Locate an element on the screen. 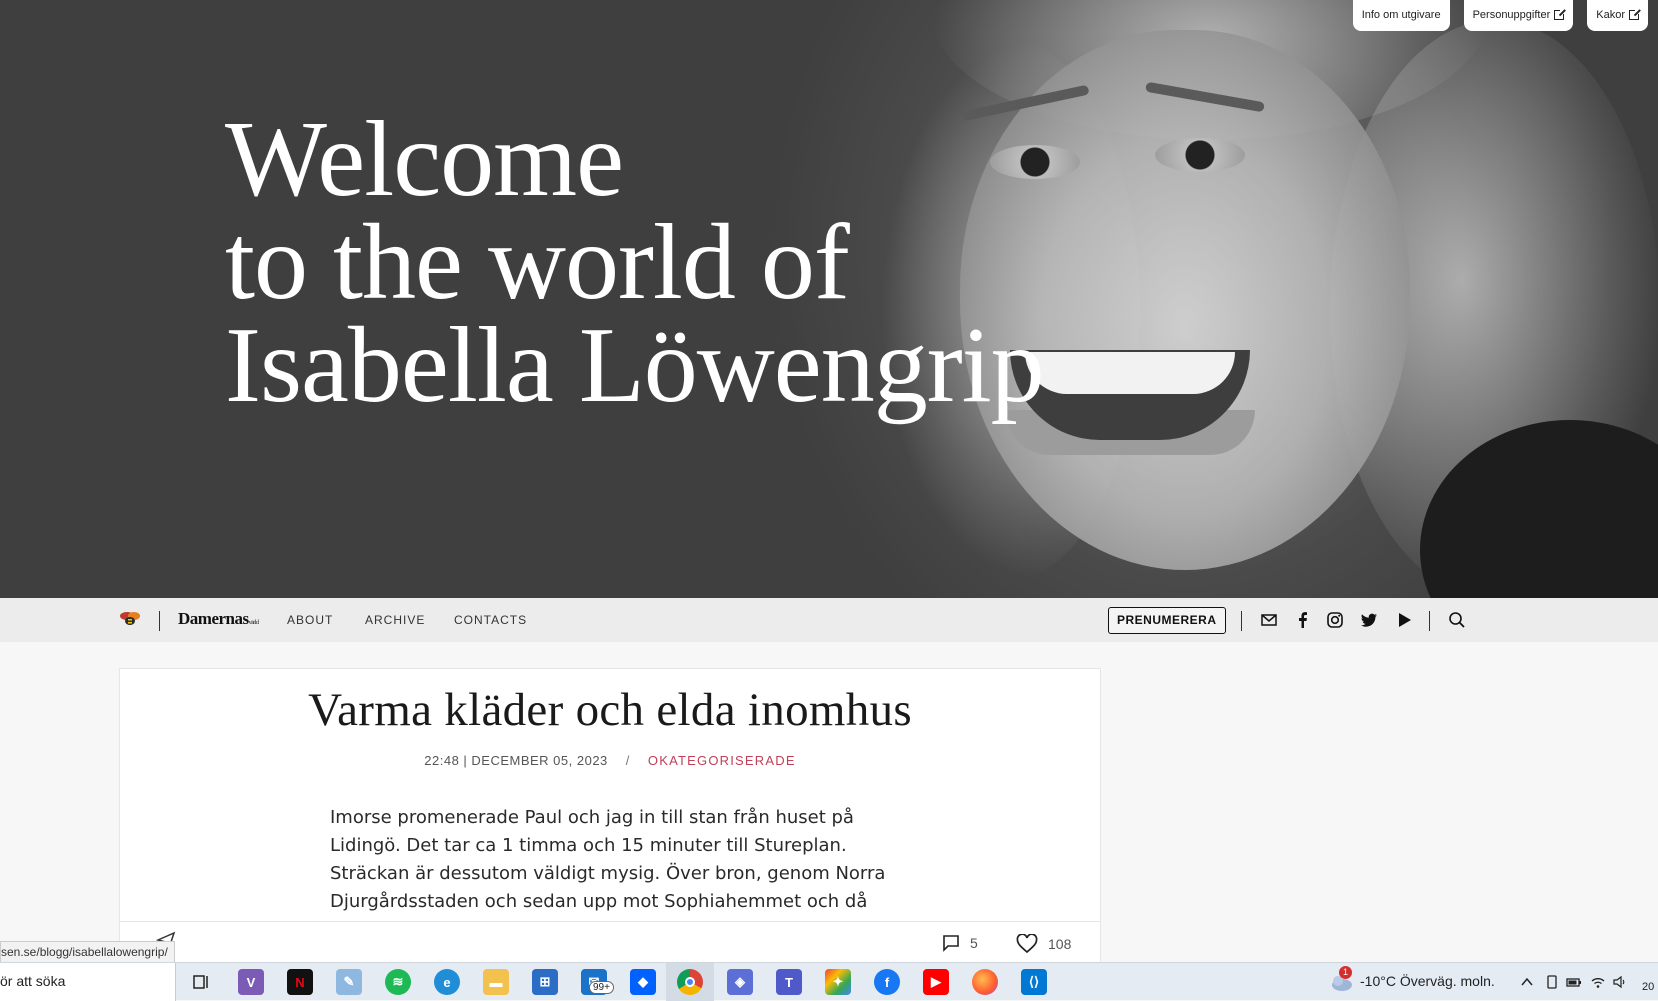  brand-logo: Damernasvärld is located at coordinates (218, 619).